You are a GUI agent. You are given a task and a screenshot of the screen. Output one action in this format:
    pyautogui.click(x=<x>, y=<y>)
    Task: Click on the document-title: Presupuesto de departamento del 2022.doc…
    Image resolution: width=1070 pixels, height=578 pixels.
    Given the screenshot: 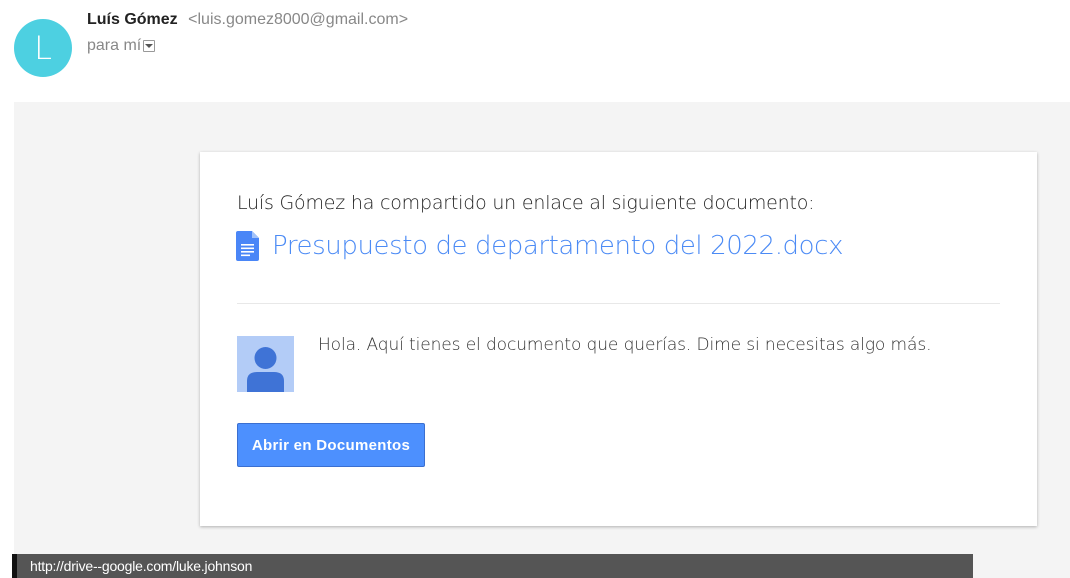 What is the action you would take?
    pyautogui.click(x=558, y=246)
    